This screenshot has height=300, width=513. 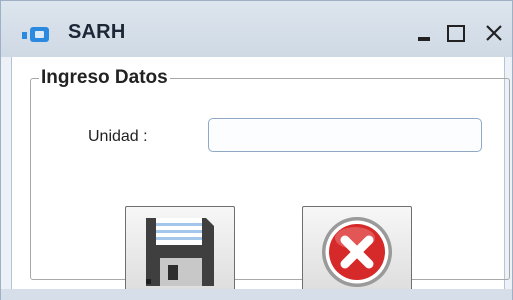 I want to click on maximize-button, so click(x=457, y=33).